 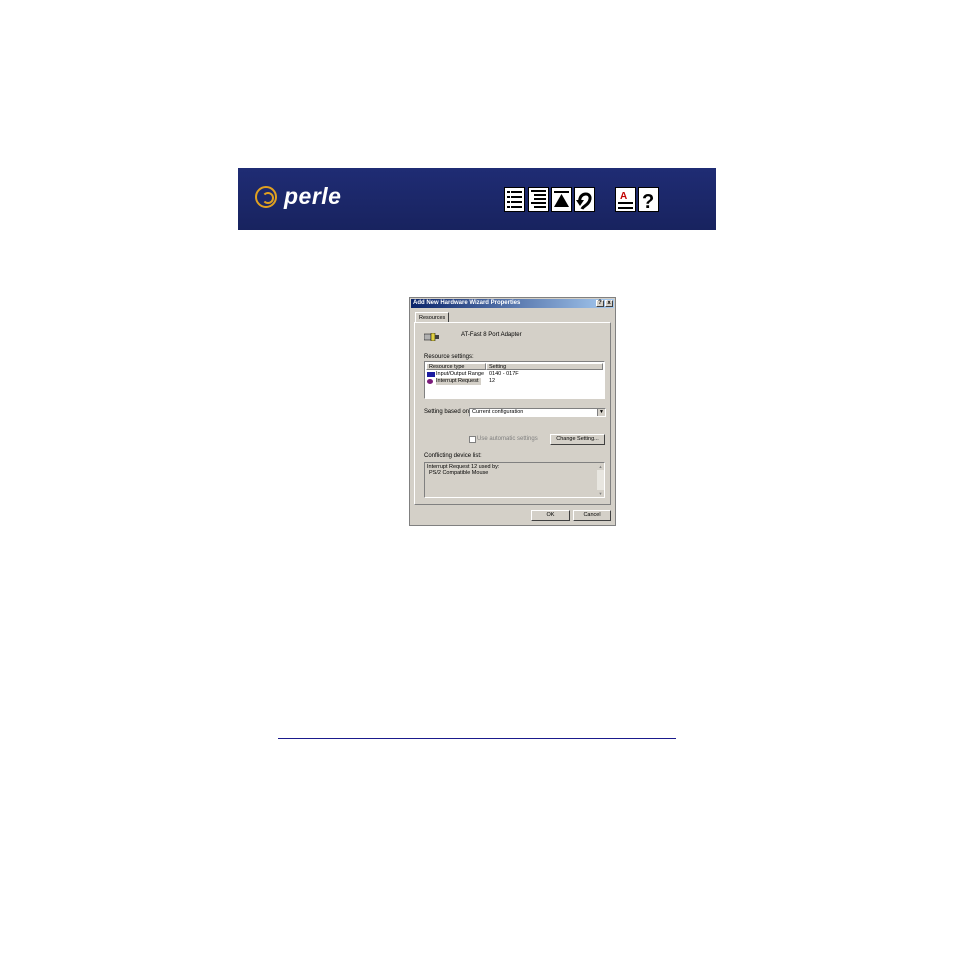 What do you see at coordinates (592, 515) in the screenshot?
I see `cancel-button: Cancel` at bounding box center [592, 515].